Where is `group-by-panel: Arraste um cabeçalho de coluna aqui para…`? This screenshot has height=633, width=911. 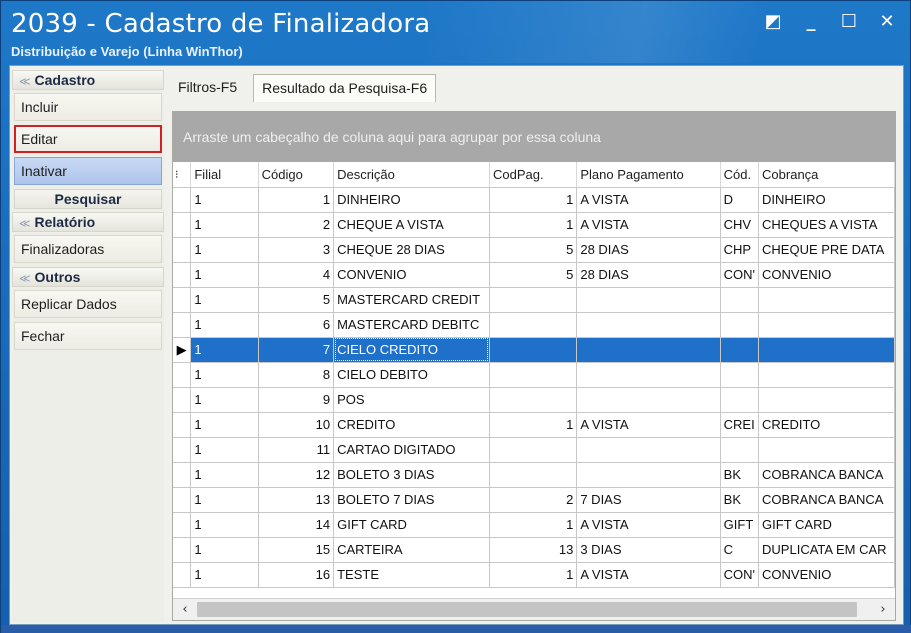 group-by-panel: Arraste um cabeçalho de coluna aqui para… is located at coordinates (534, 137).